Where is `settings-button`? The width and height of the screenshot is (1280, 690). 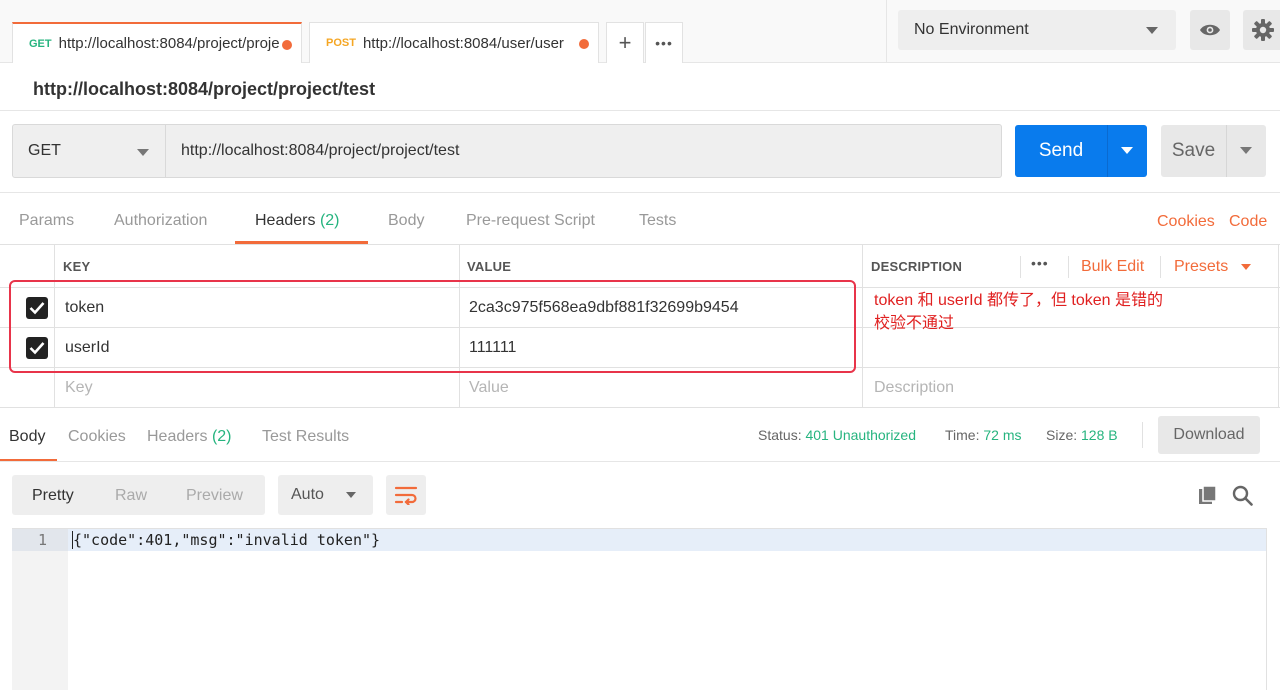
settings-button is located at coordinates (1261, 30).